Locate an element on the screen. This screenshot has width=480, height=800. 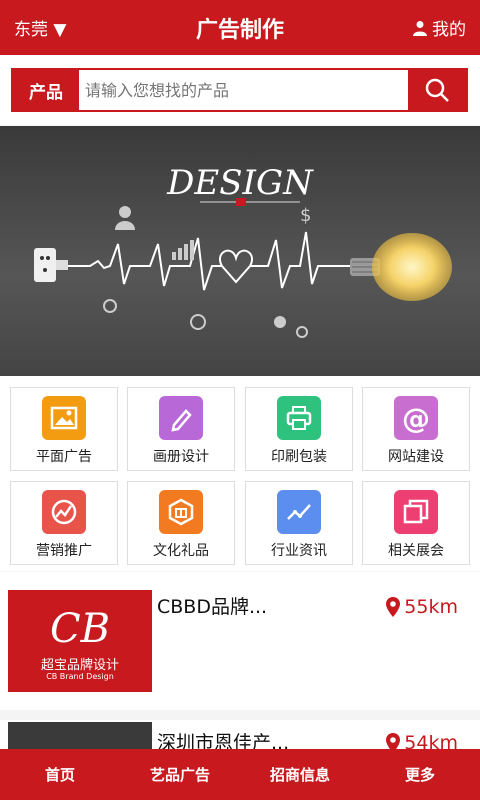
pencil-icon is located at coordinates (181, 418).